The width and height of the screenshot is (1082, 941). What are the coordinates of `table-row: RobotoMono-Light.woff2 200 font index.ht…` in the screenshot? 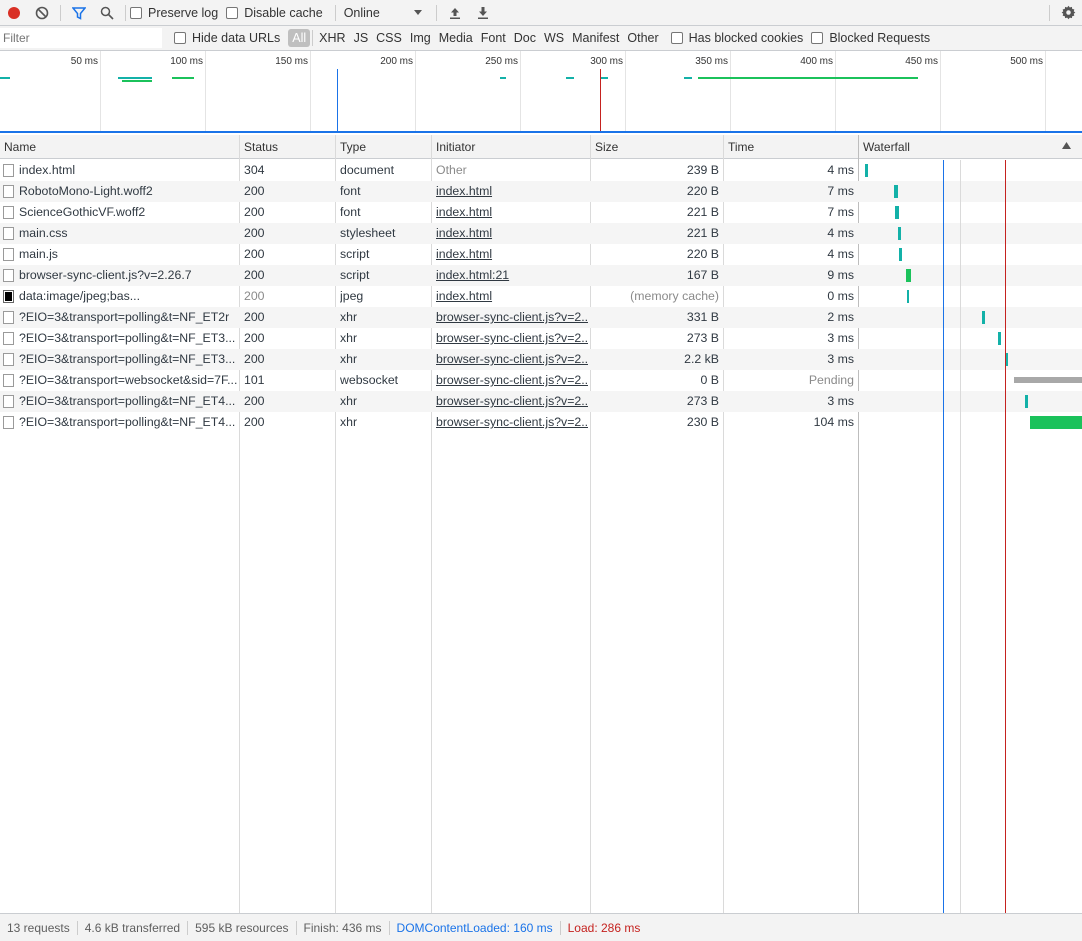 It's located at (541, 191).